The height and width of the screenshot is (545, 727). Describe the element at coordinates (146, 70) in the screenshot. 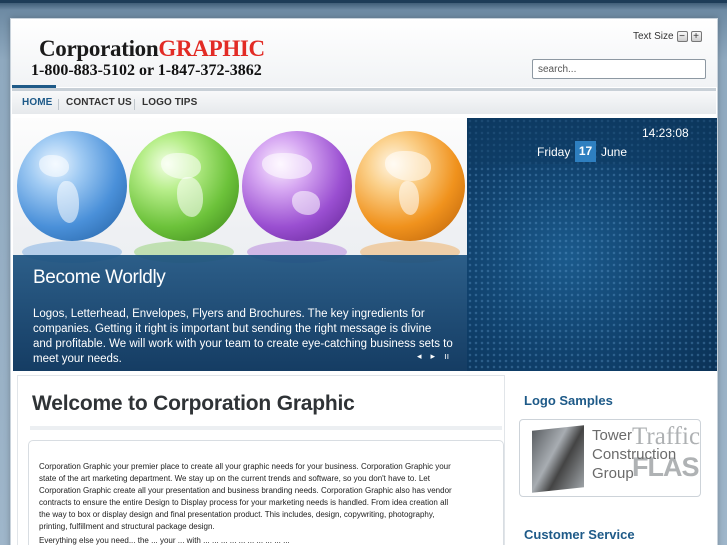

I see `phone-numbers: 1-800-883-5102 or 1-847-372-3862` at that location.